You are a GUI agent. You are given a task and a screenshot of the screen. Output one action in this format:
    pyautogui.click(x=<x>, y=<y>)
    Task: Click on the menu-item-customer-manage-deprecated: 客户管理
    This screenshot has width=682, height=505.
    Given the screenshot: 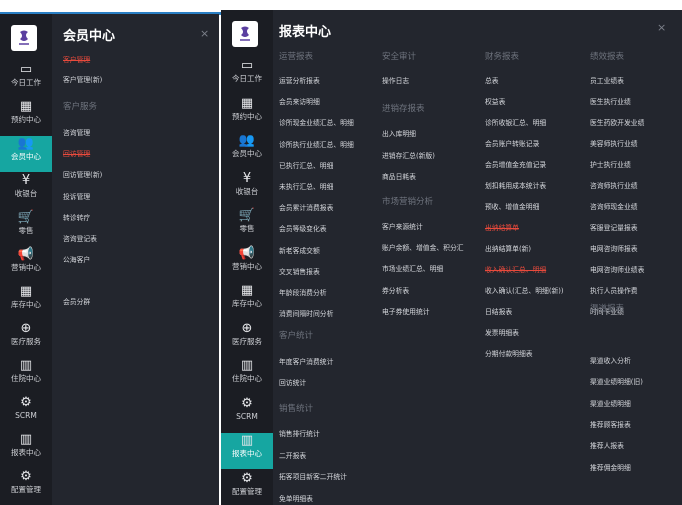 What is the action you would take?
    pyautogui.click(x=76, y=59)
    